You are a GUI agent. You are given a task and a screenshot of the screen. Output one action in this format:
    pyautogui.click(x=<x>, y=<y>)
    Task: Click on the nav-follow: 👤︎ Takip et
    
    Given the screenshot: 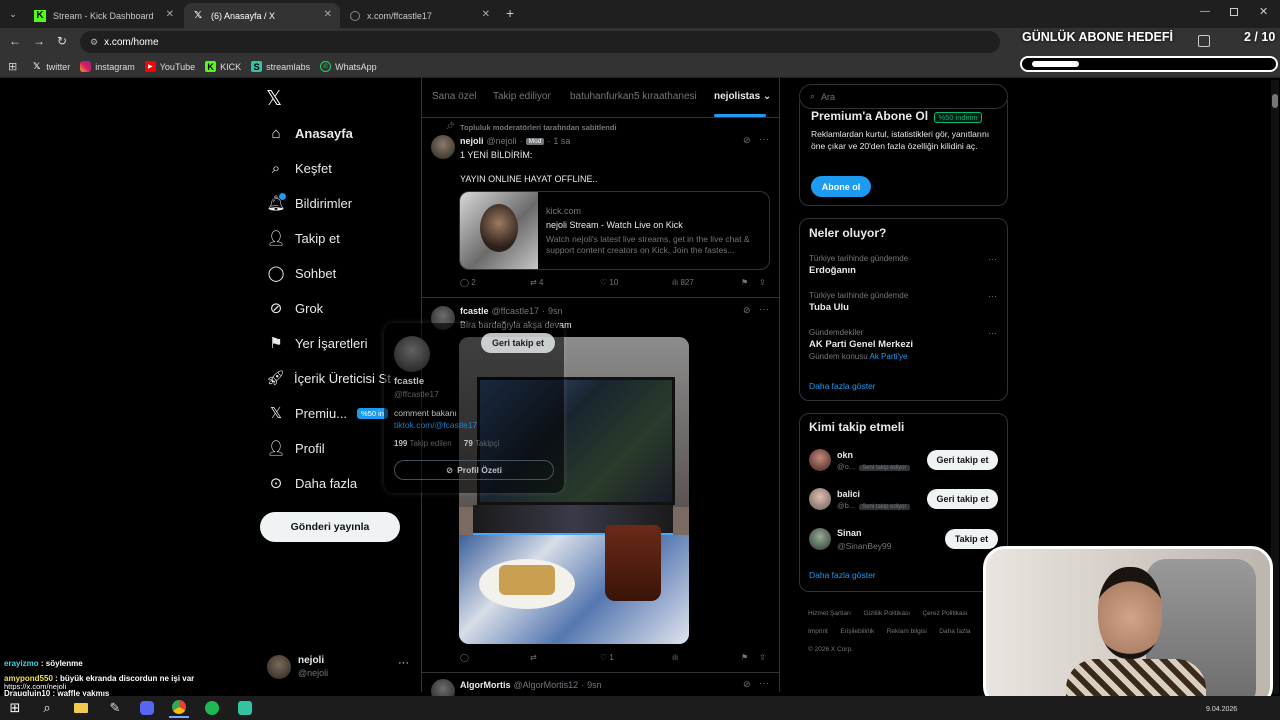 What is the action you would take?
    pyautogui.click(x=302, y=238)
    